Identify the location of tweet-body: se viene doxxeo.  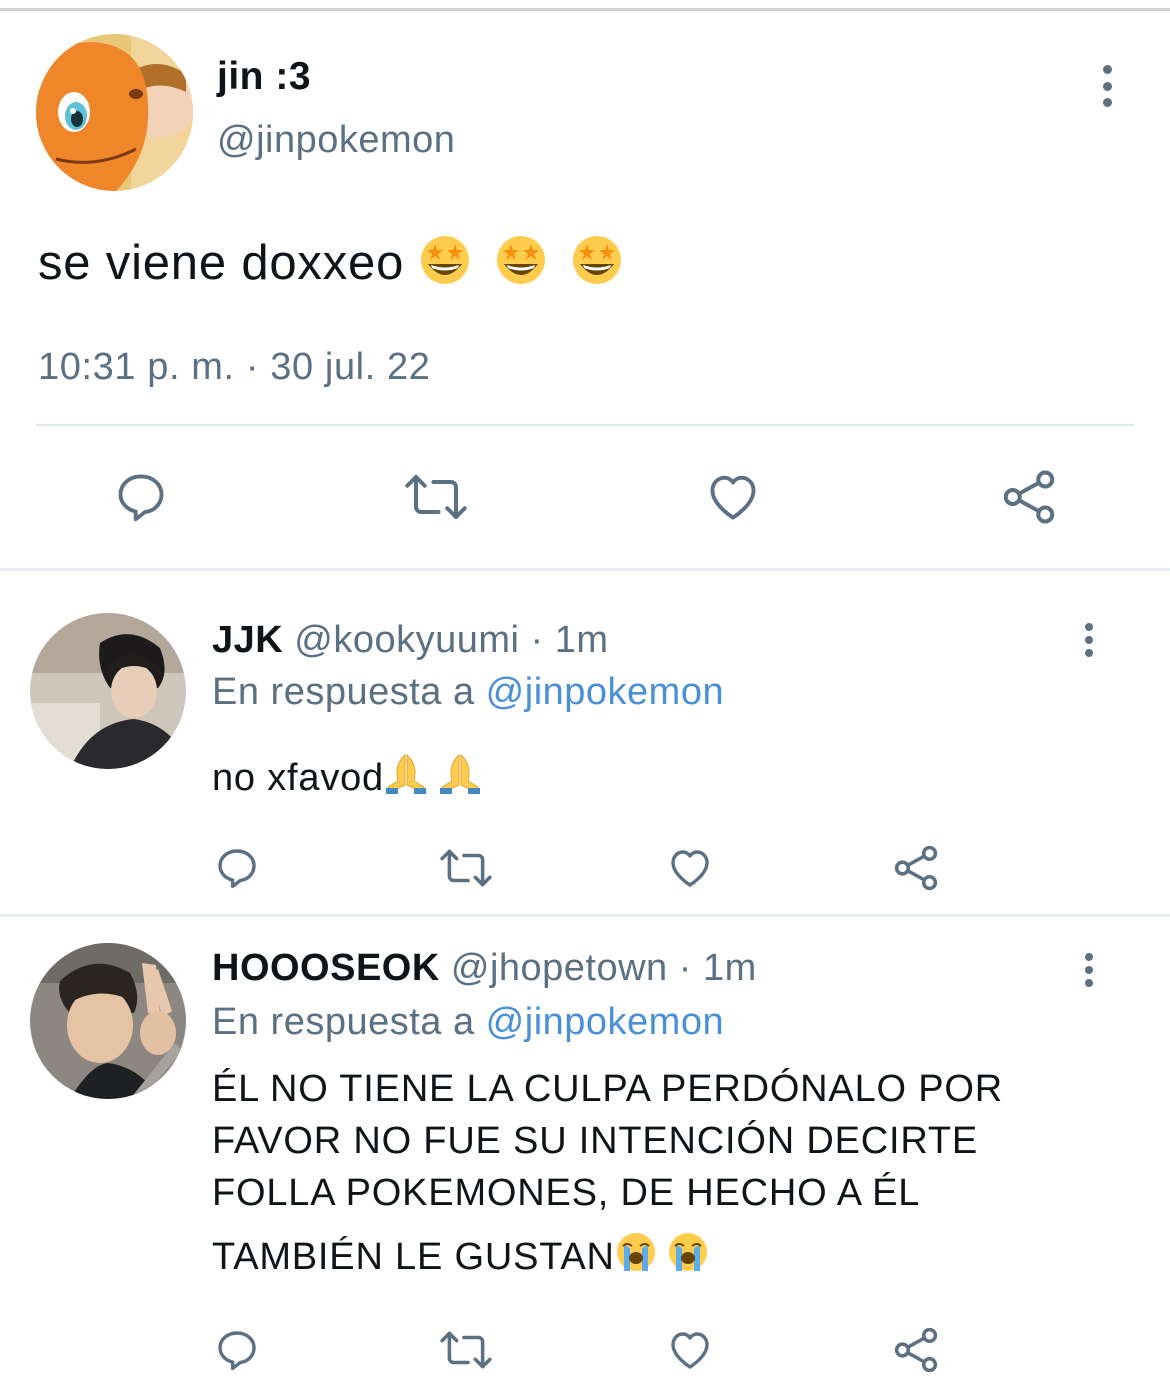
(221, 262).